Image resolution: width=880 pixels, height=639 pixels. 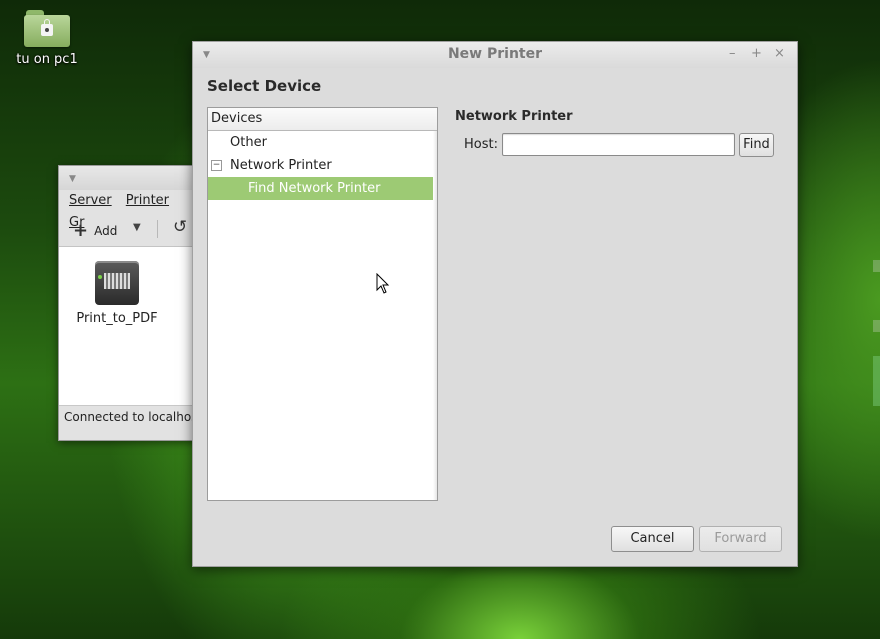 What do you see at coordinates (322, 142) in the screenshot?
I see `tree-item-other: Other` at bounding box center [322, 142].